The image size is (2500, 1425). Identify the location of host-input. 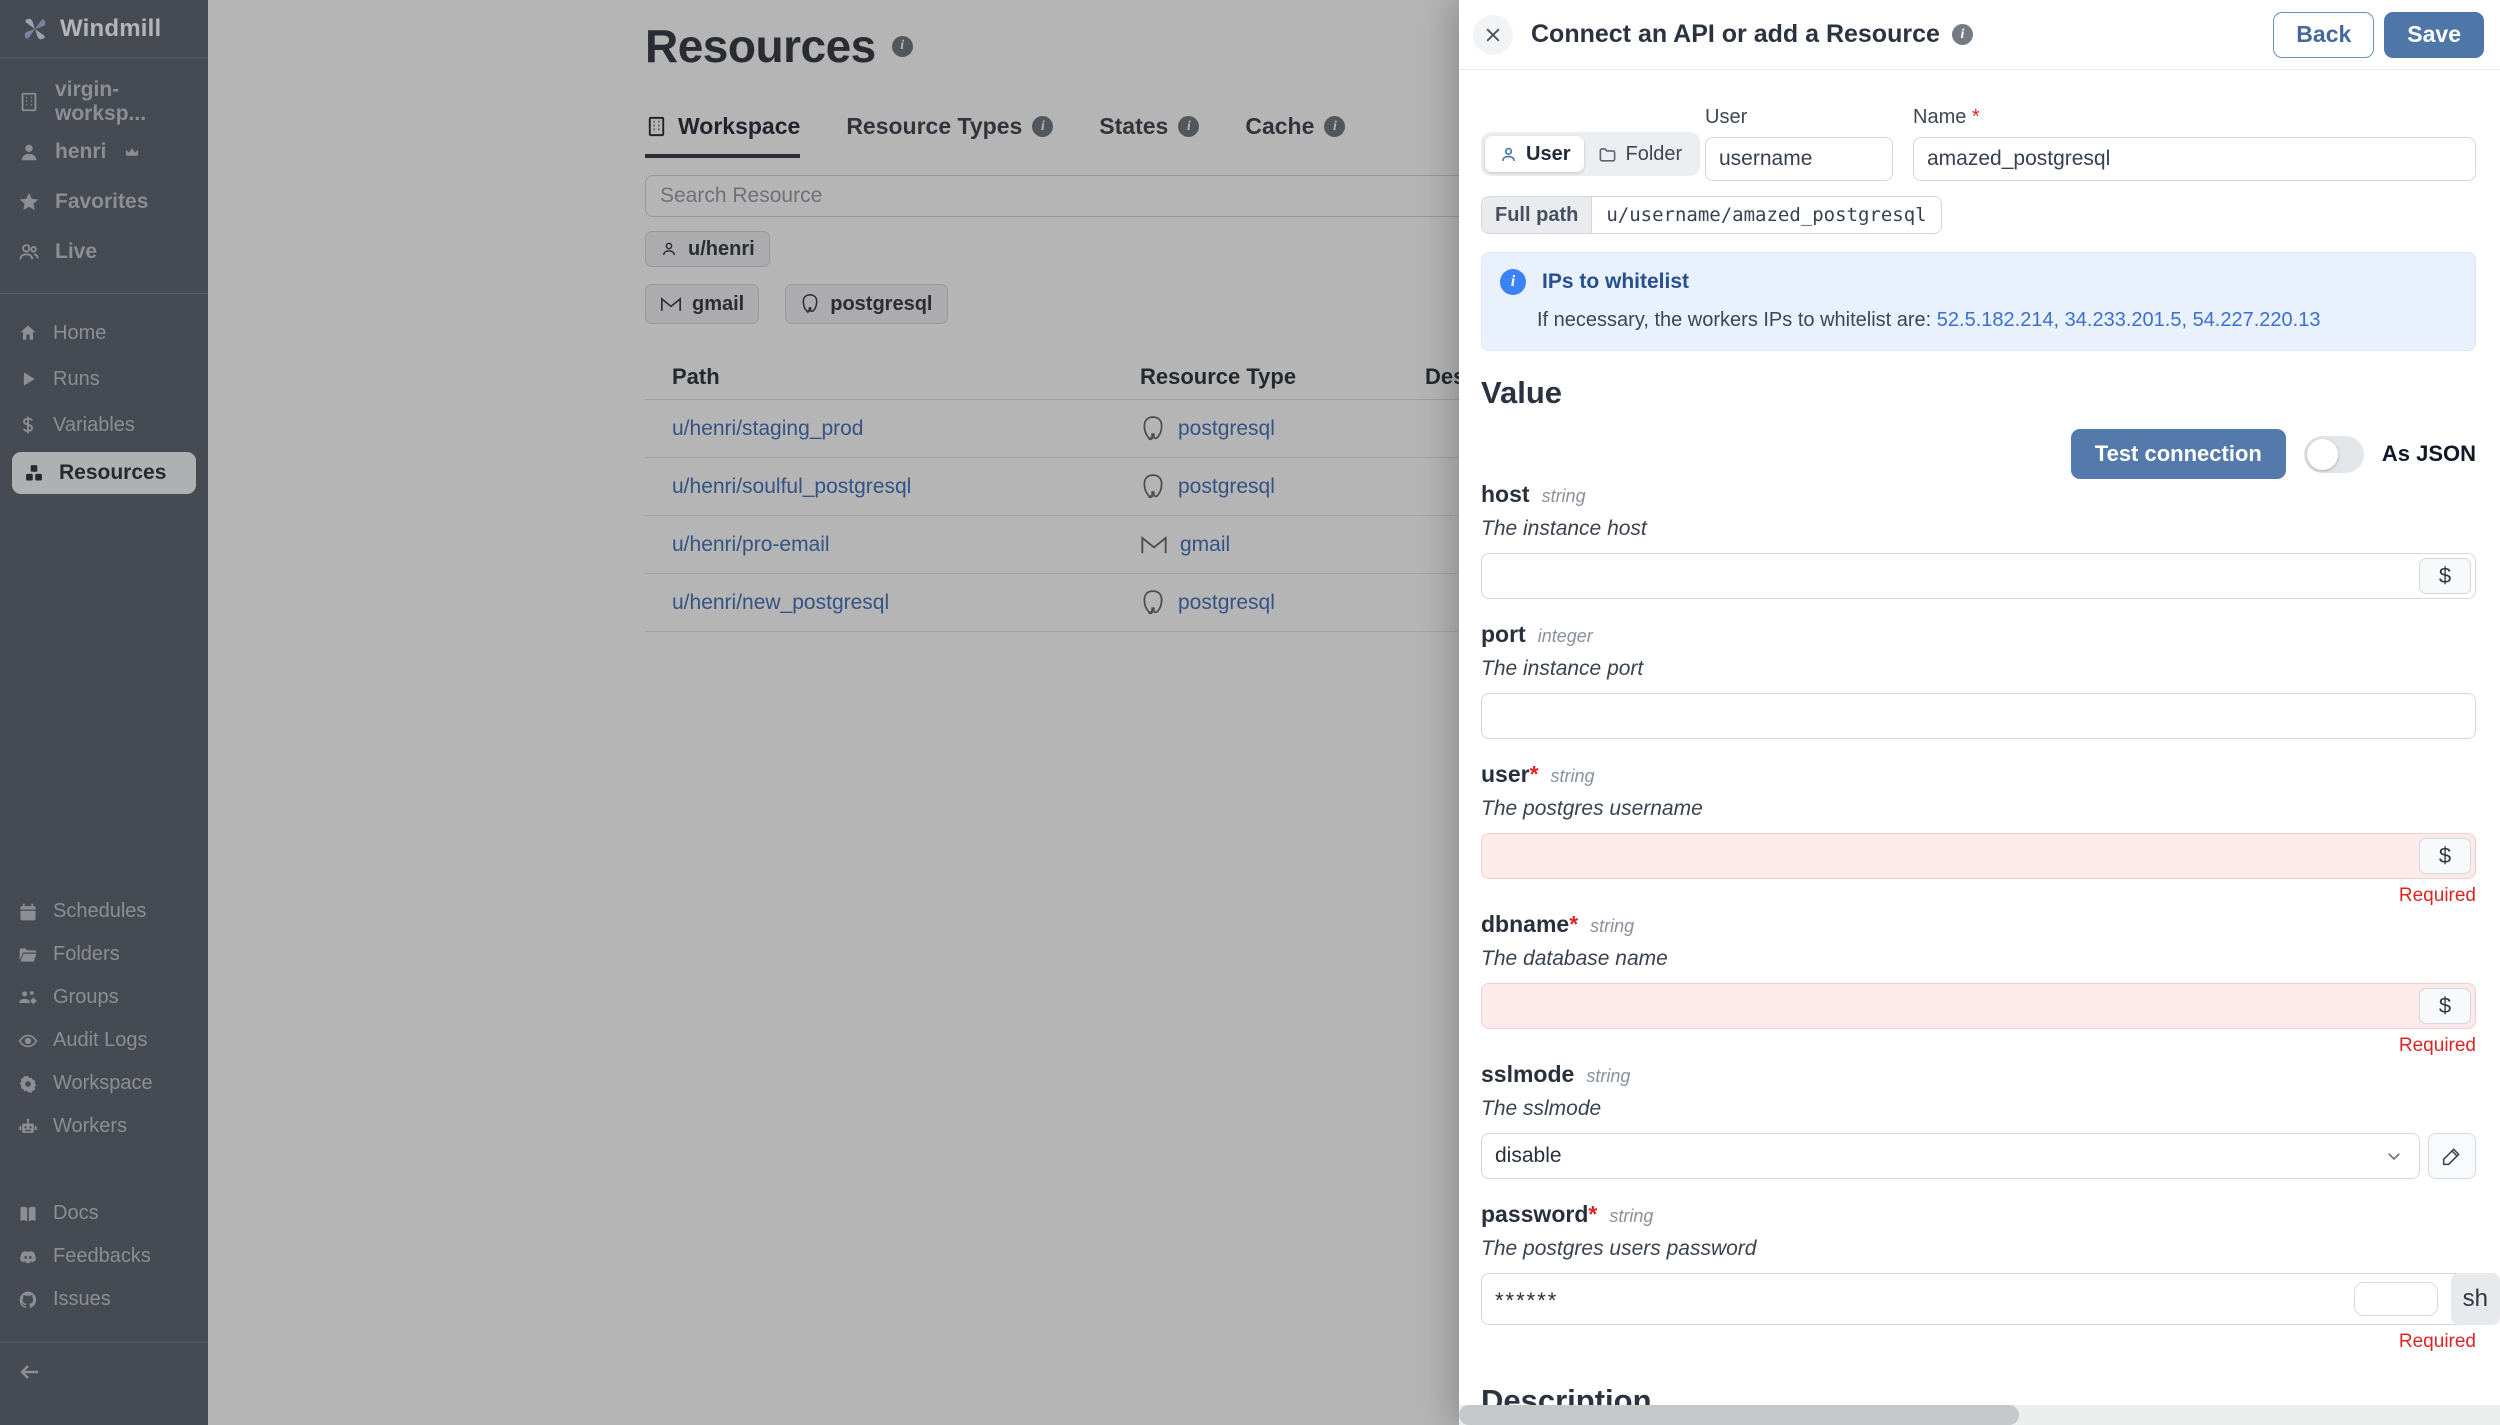
(1978, 576).